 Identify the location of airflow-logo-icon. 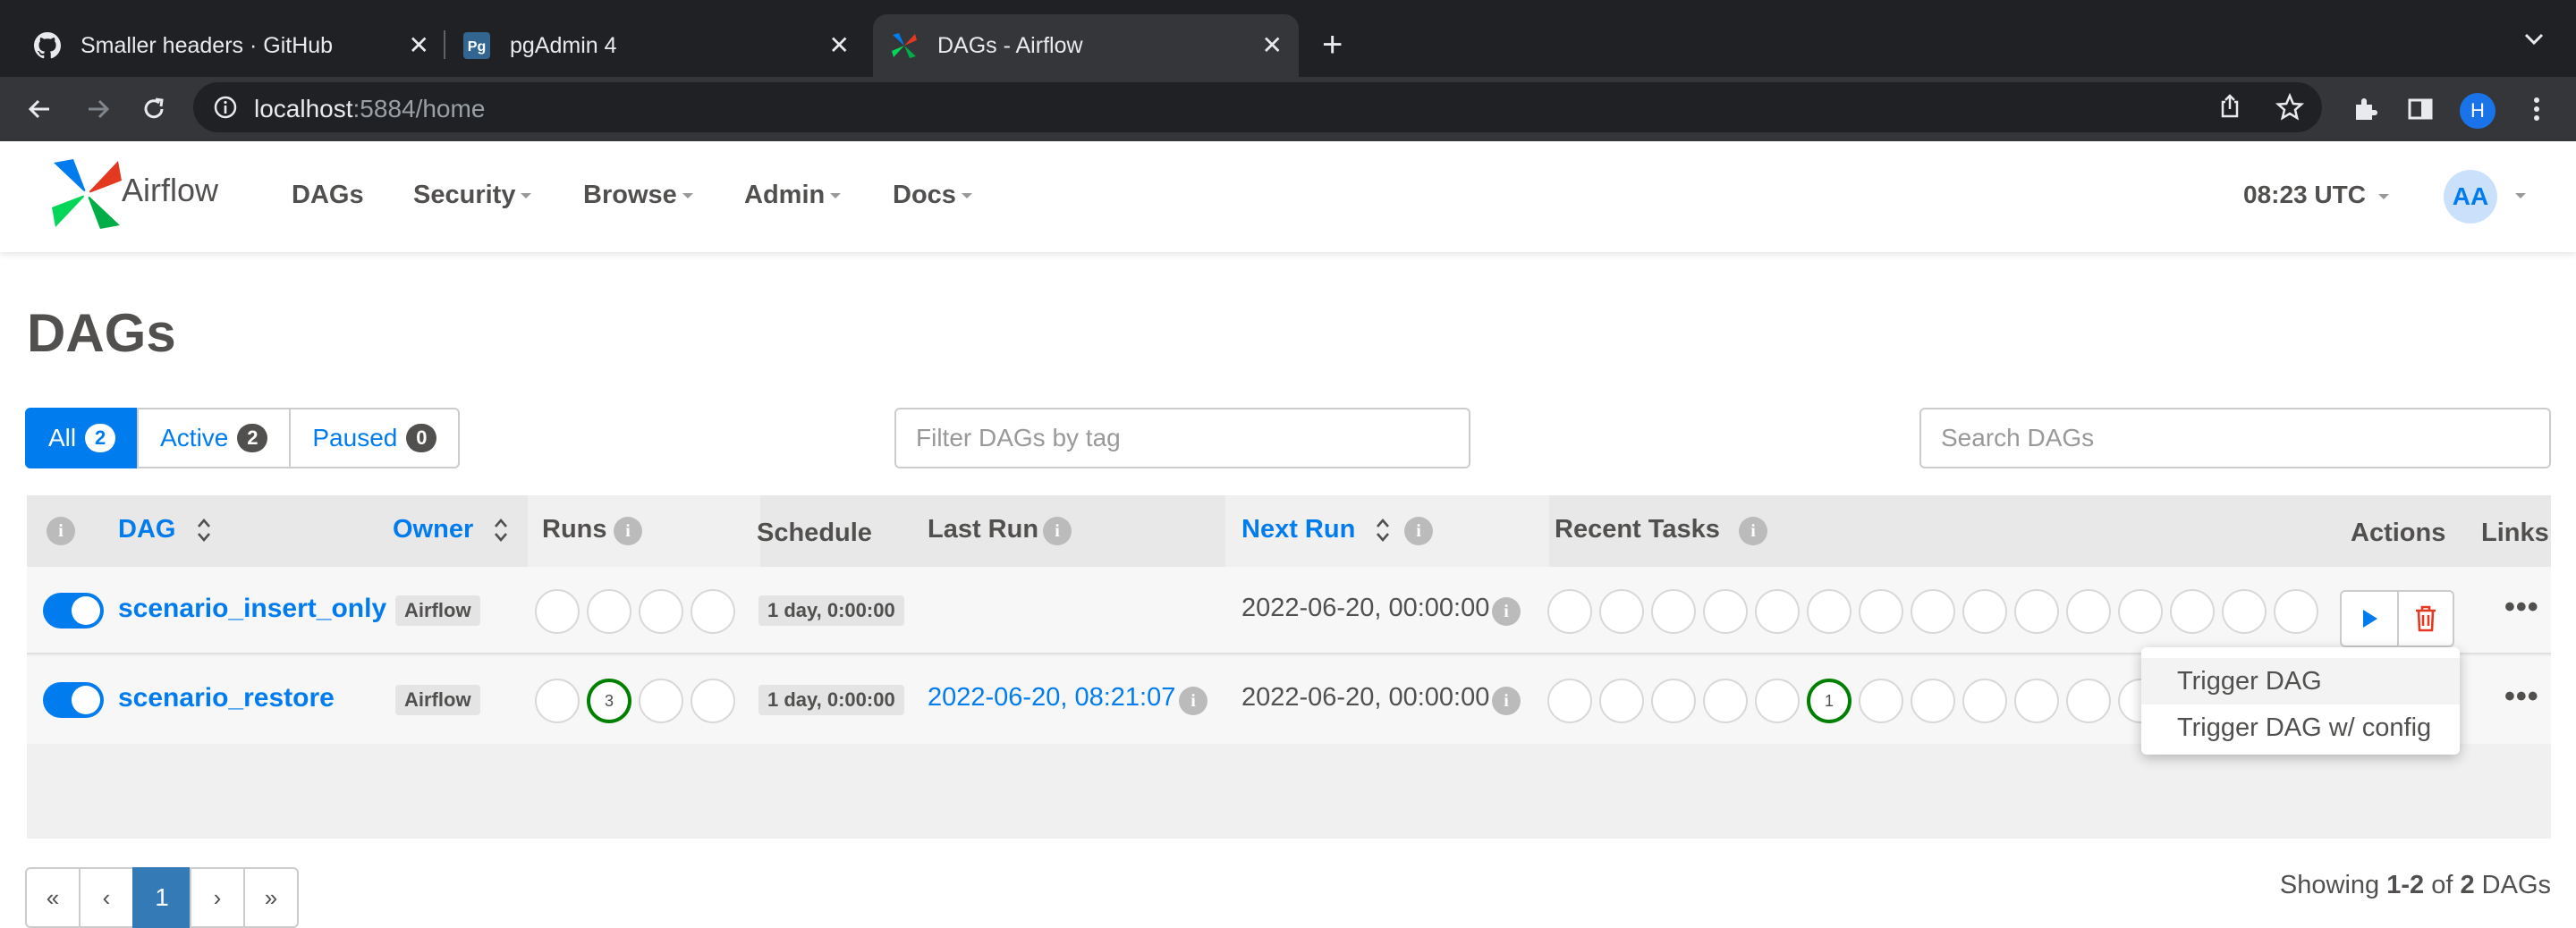
(86, 194).